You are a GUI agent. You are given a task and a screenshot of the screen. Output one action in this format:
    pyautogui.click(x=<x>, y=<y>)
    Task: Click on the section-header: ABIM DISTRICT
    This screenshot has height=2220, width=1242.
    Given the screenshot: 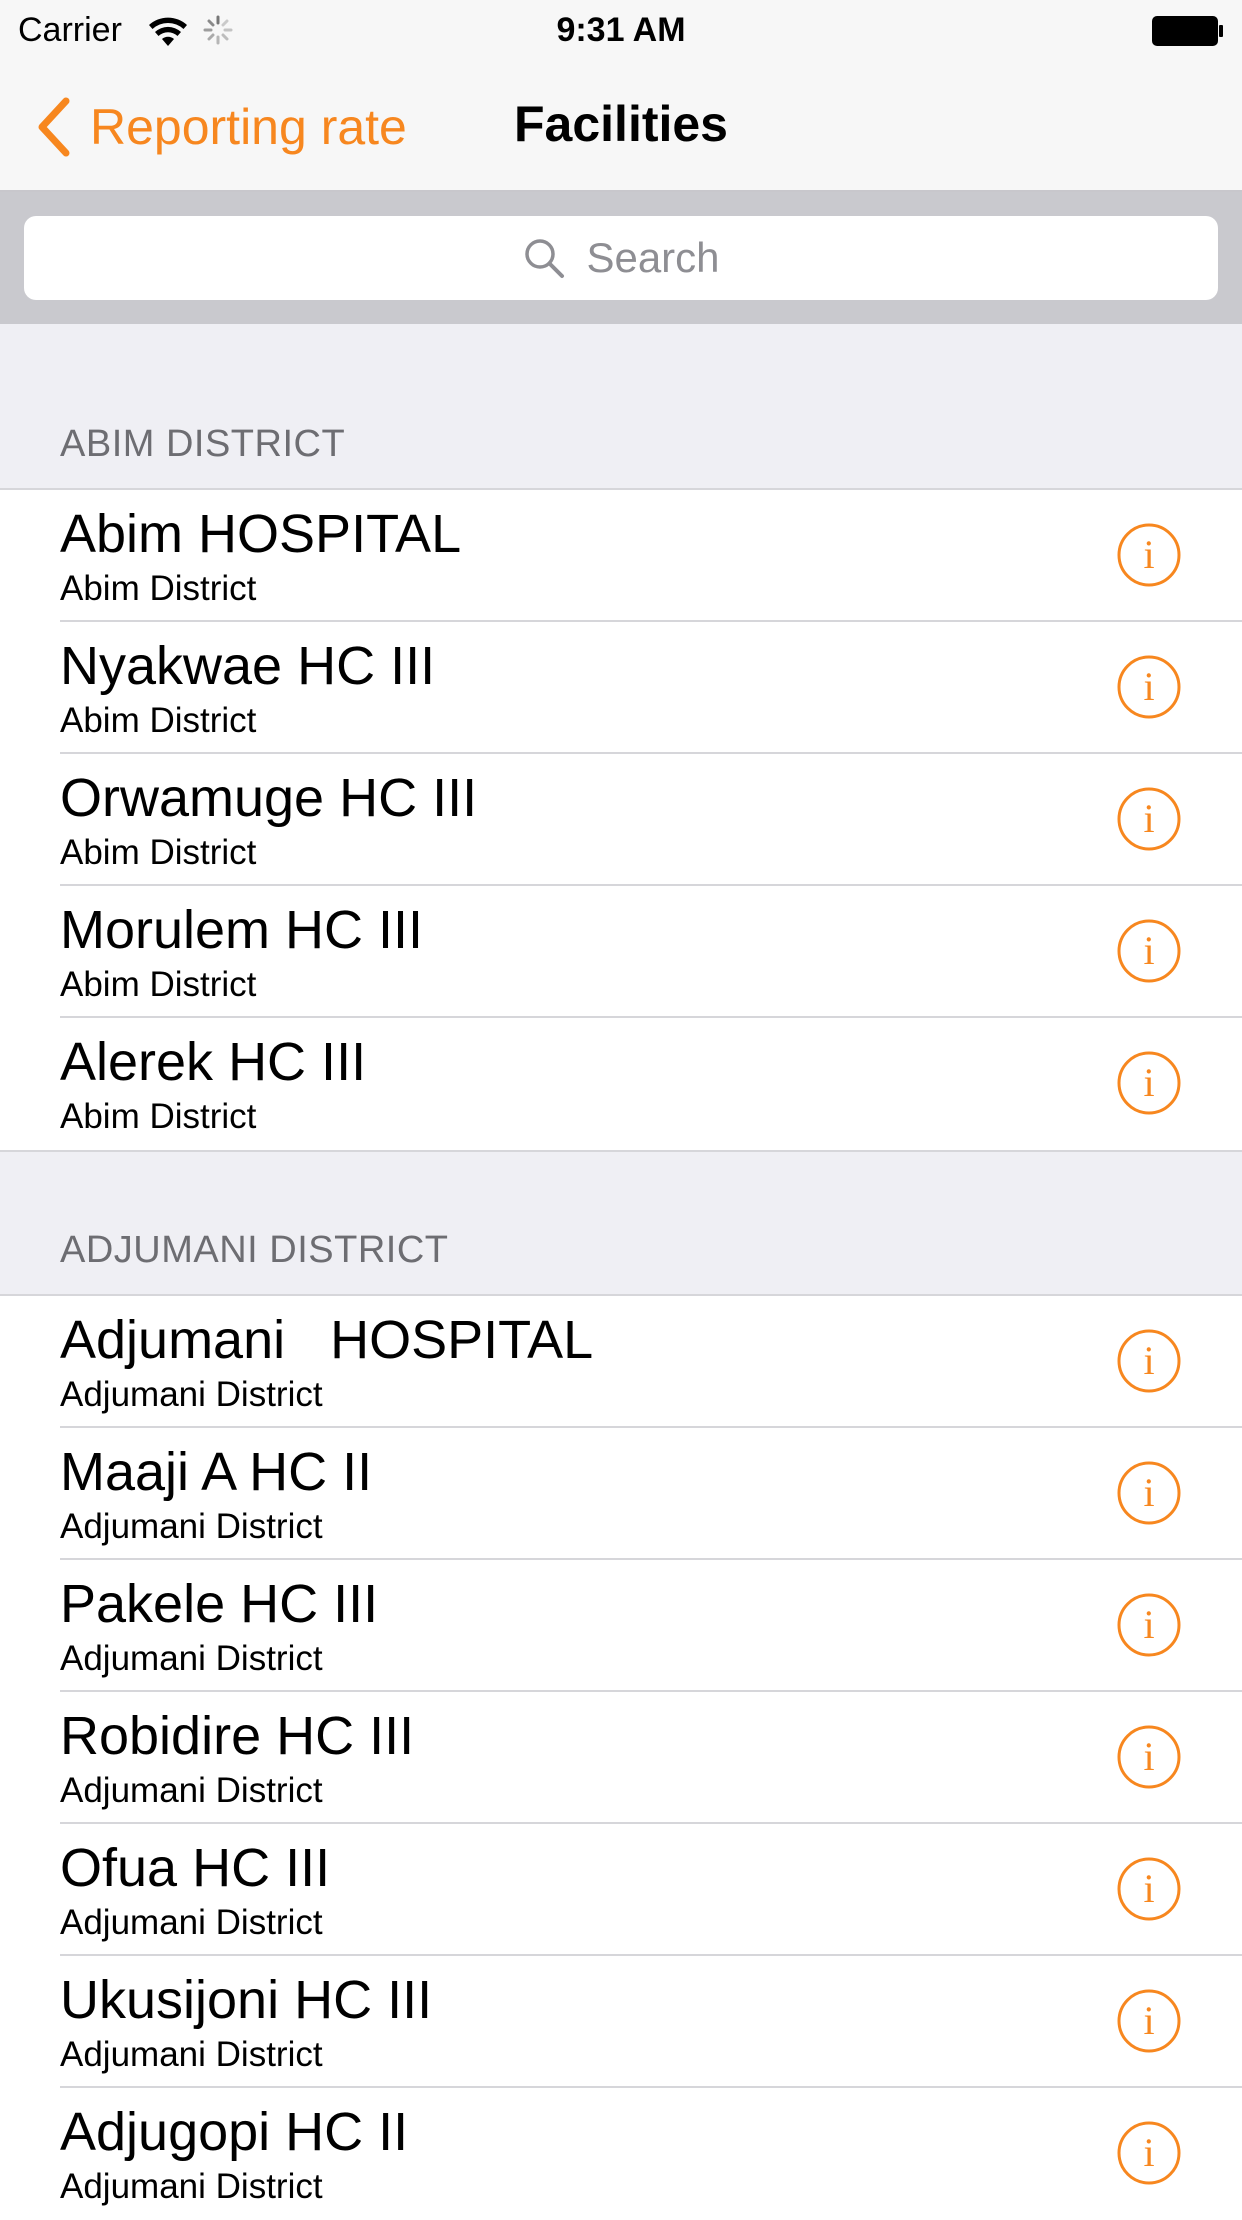 What is the action you would take?
    pyautogui.click(x=621, y=407)
    